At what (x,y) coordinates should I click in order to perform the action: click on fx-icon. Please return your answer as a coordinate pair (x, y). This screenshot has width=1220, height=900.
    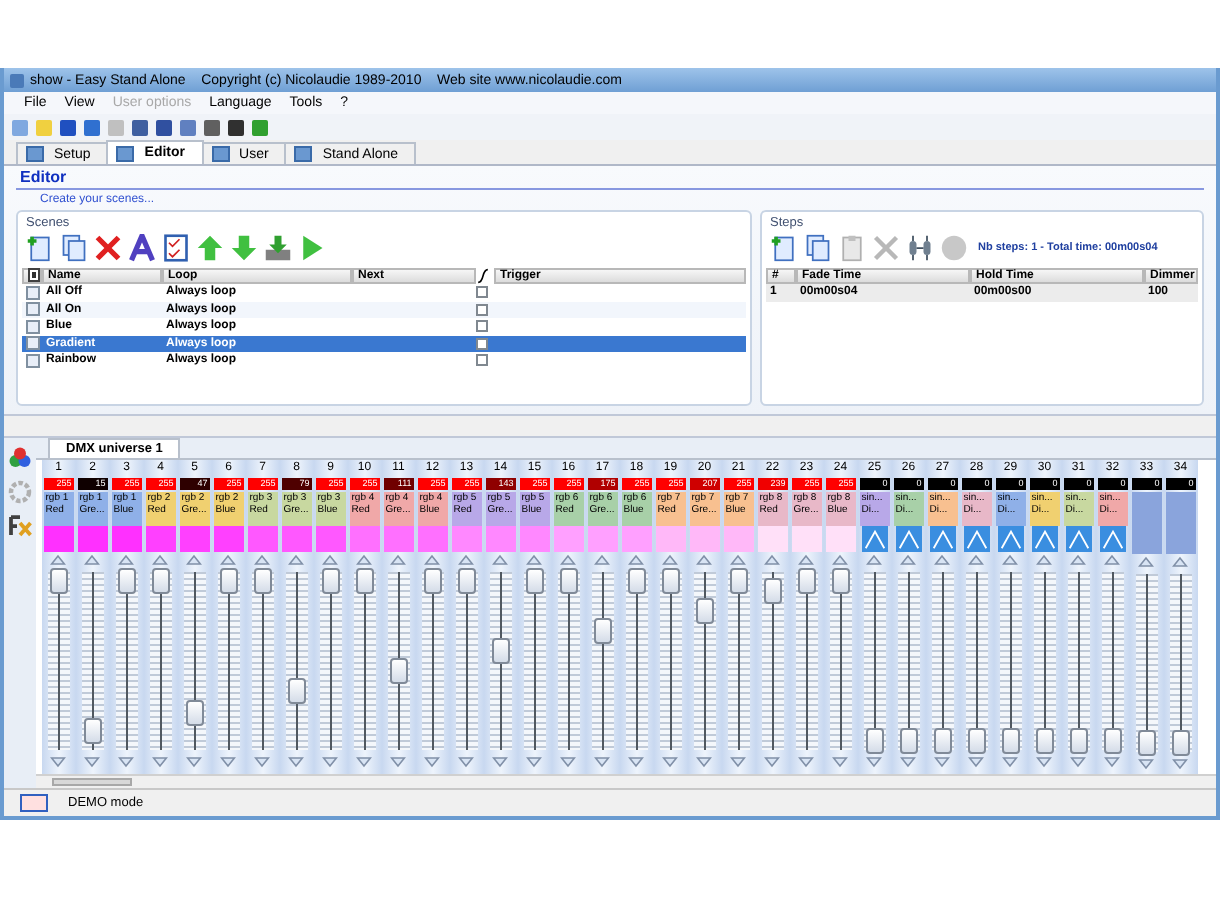
    Looking at the image, I should click on (20, 526).